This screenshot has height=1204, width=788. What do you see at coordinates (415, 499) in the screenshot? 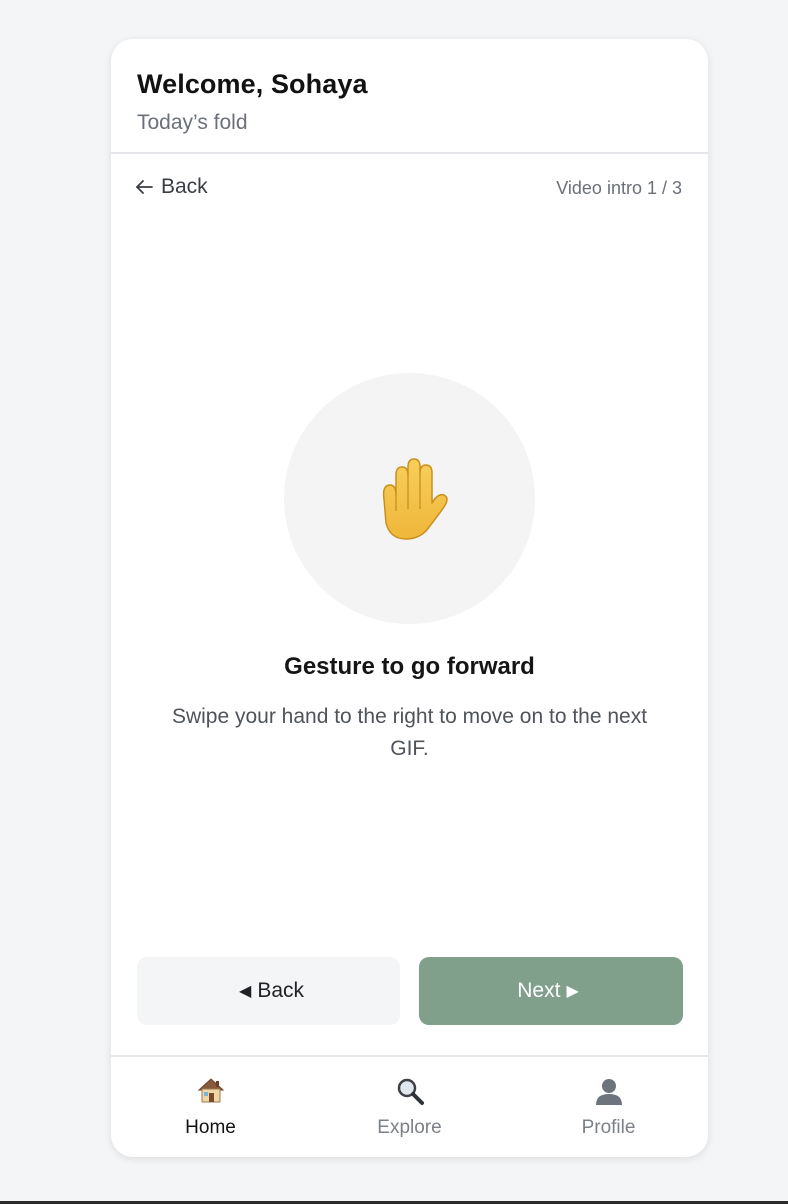
I see `raised-hand-icon` at bounding box center [415, 499].